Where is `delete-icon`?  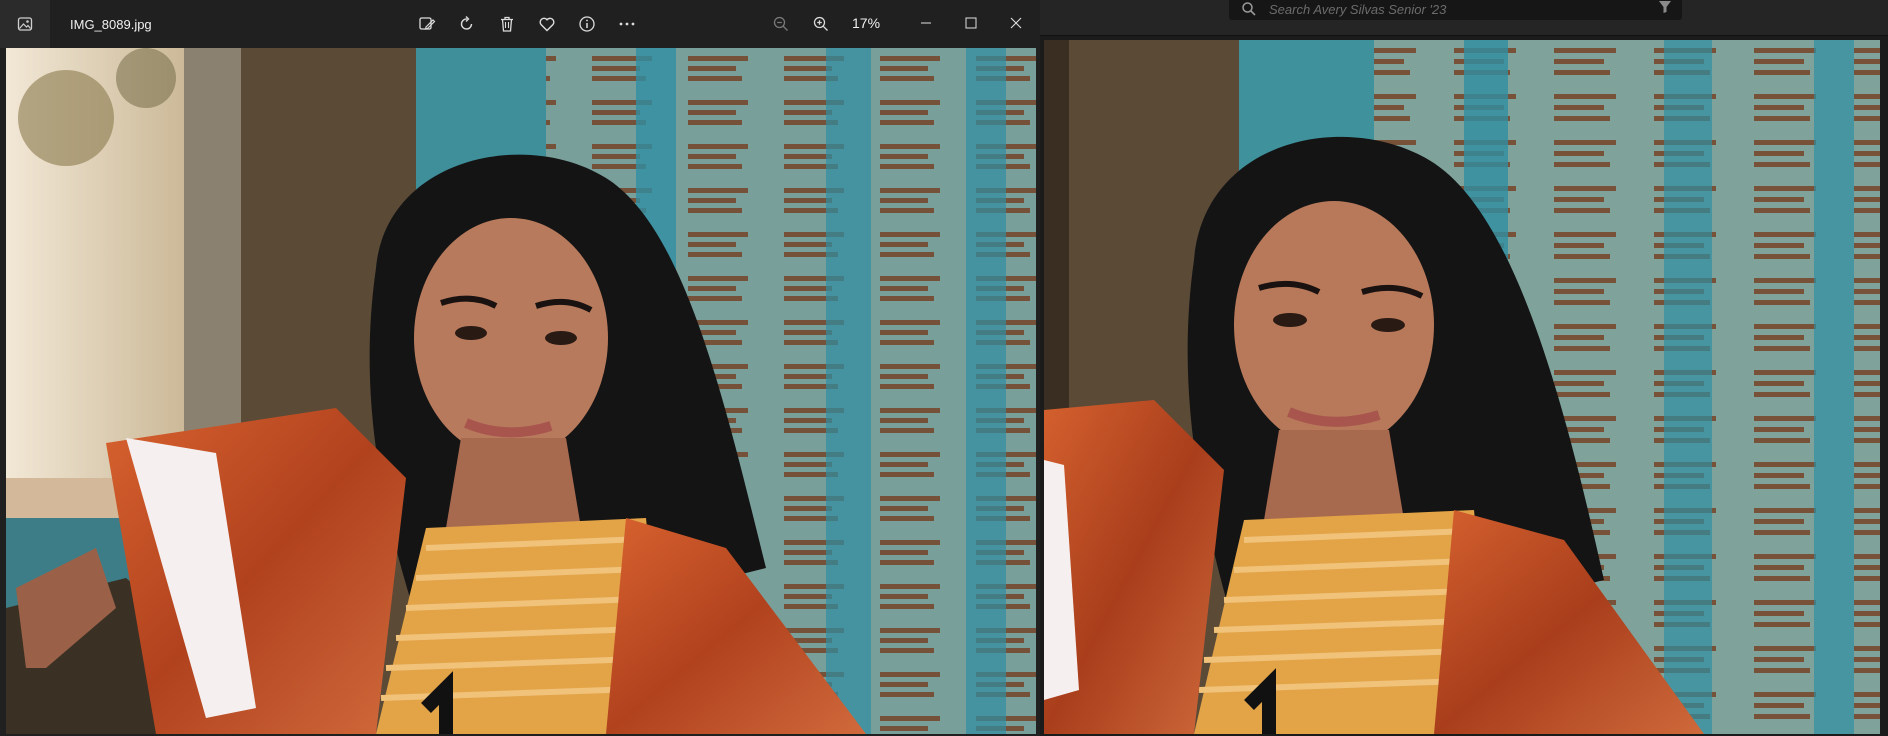 delete-icon is located at coordinates (507, 24).